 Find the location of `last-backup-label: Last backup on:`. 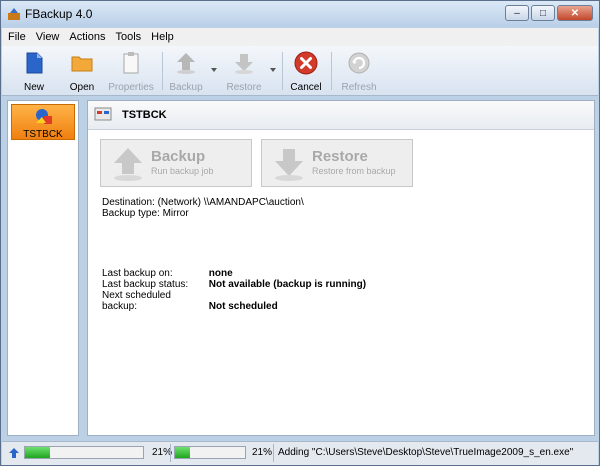

last-backup-label: Last backup on: is located at coordinates (137, 273).